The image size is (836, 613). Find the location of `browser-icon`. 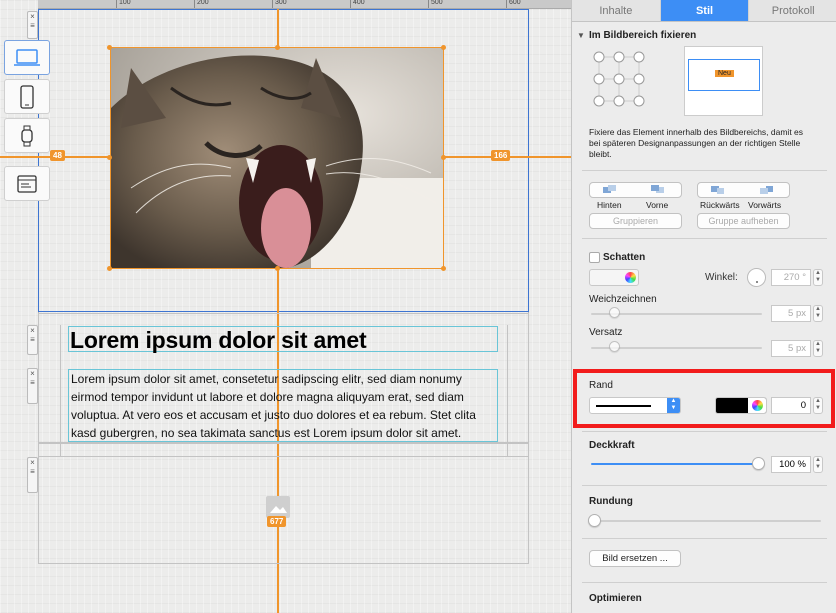

browser-icon is located at coordinates (27, 183).